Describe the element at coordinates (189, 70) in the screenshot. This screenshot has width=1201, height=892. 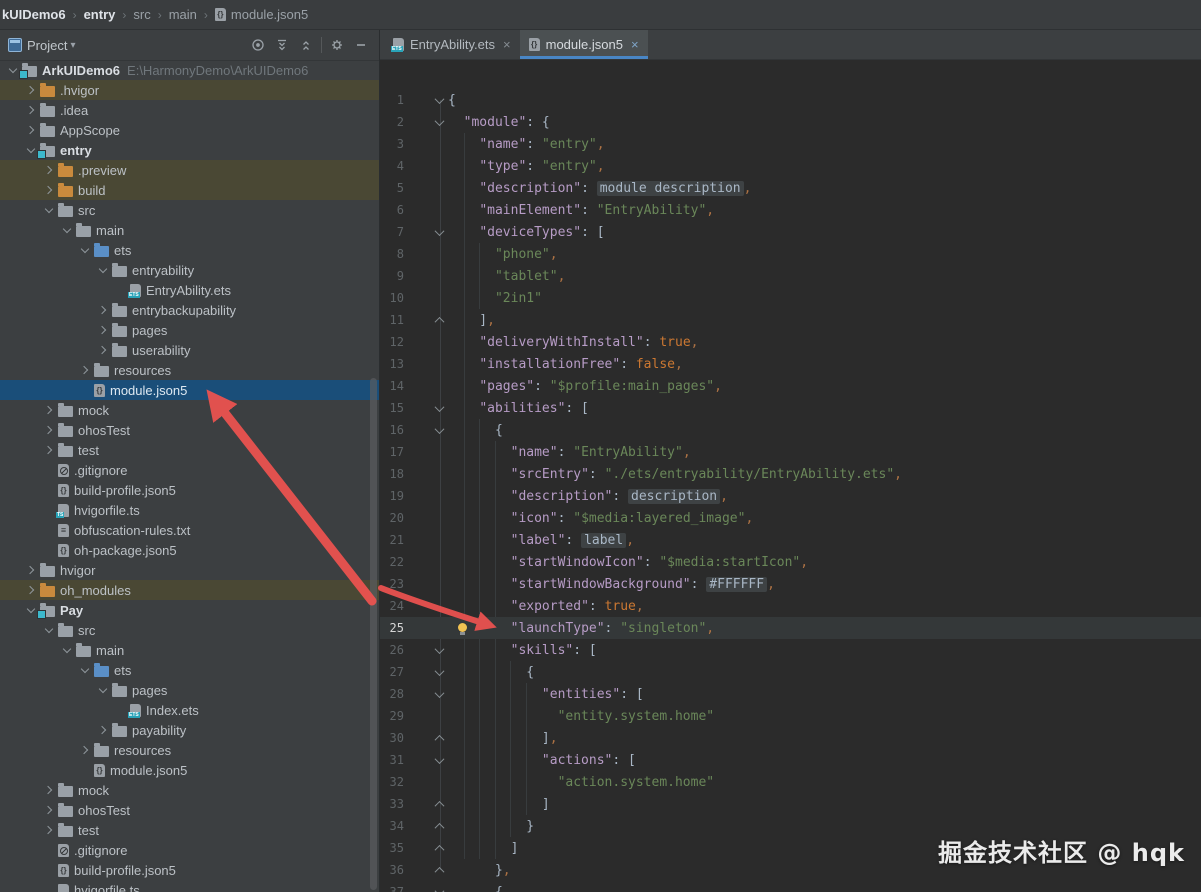
I see `tree-item-arkuidemo6: ArkUIDemo6 E:\HarmonyDemo\ArkUIDemo6` at that location.